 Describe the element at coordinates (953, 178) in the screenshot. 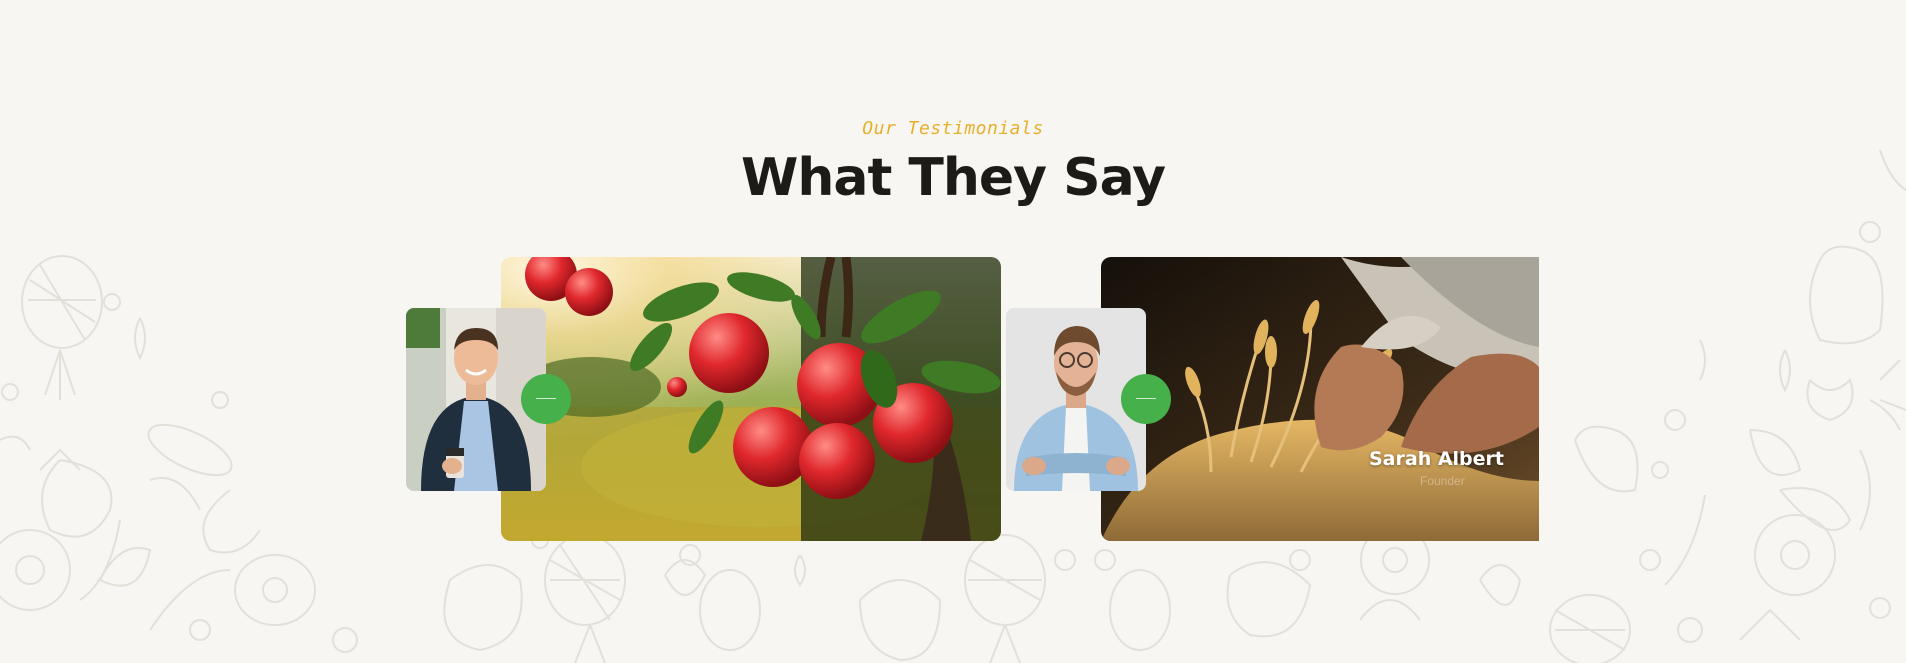

I see `section-title: What They Say` at that location.